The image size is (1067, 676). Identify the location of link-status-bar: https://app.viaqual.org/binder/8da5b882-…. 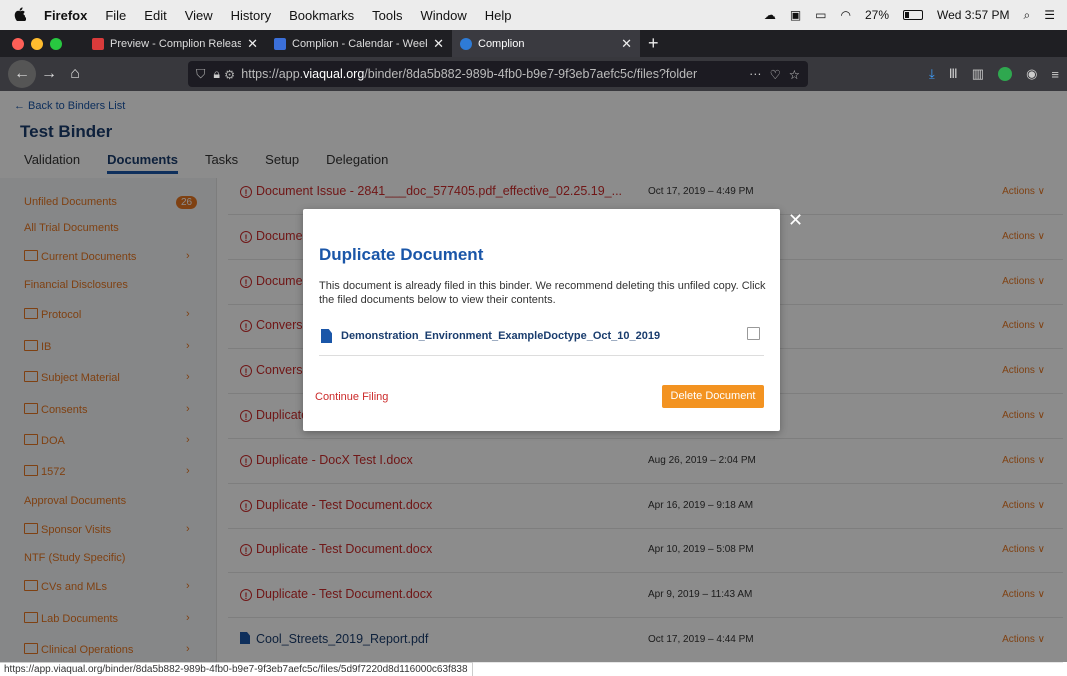
(236, 669).